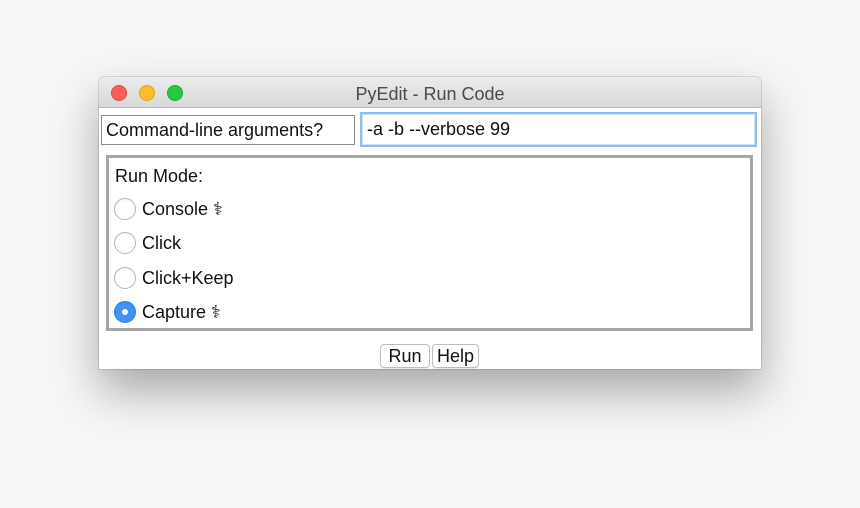 The image size is (860, 508). I want to click on capture-radio-button, so click(125, 312).